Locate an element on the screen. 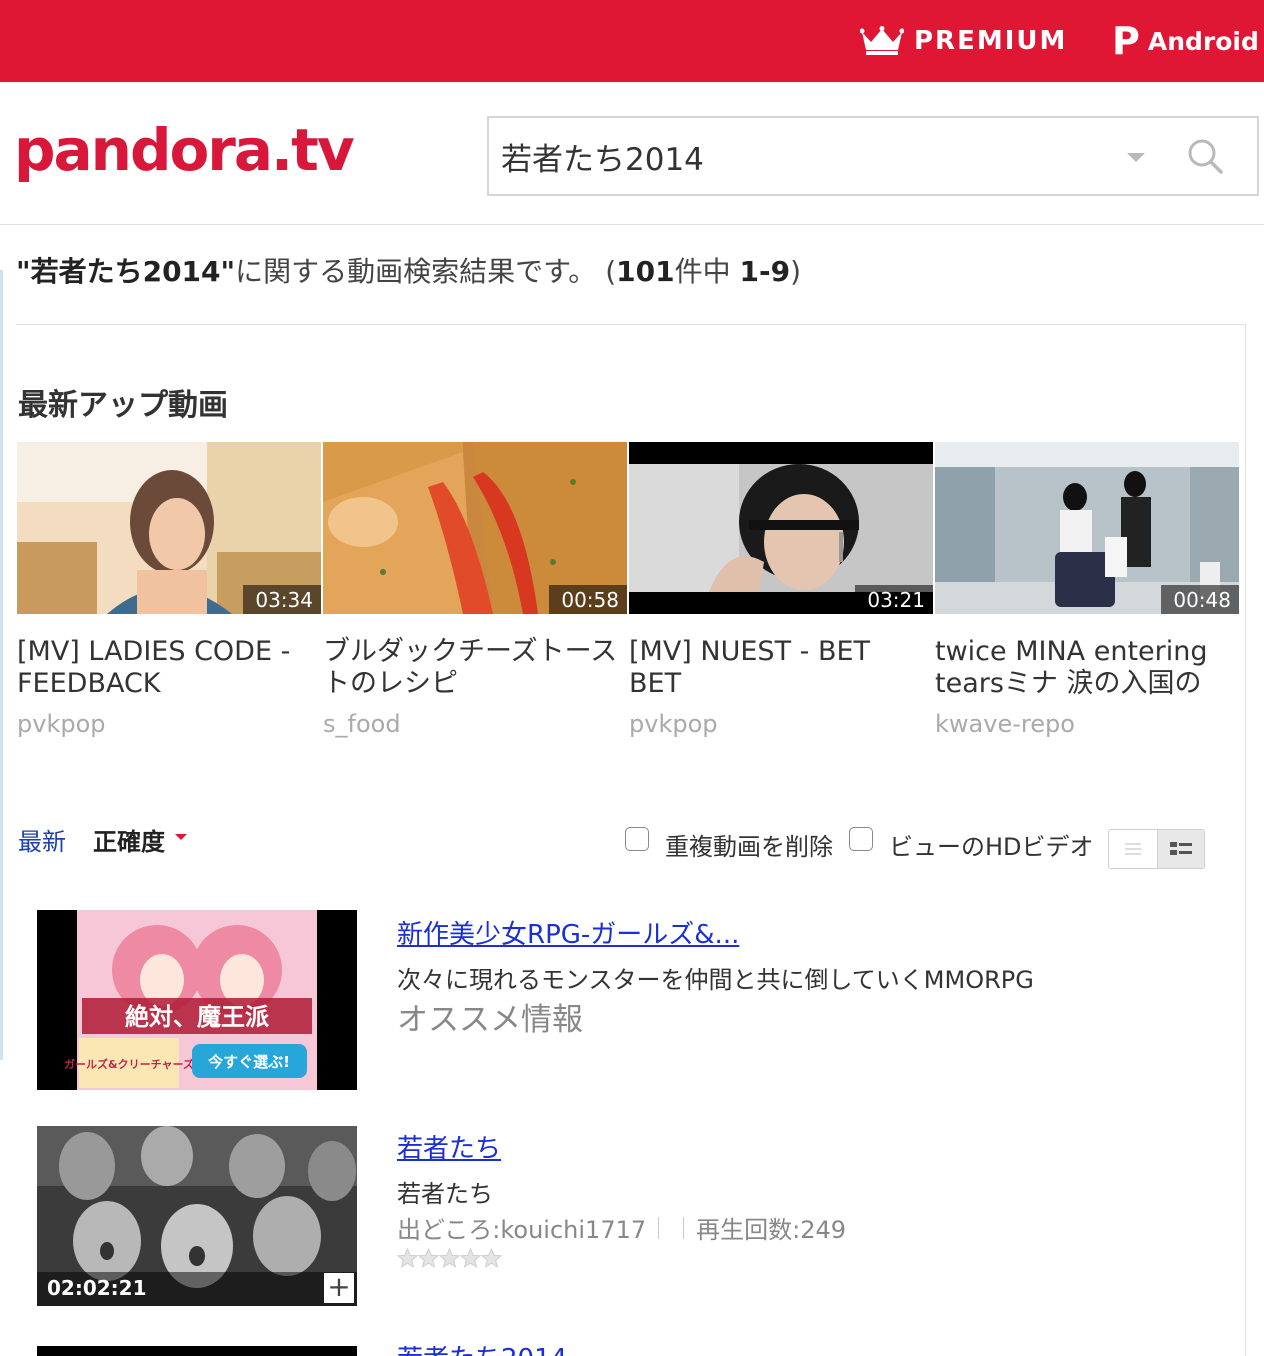  video-thumbnail: 03:34 is located at coordinates (169, 528).